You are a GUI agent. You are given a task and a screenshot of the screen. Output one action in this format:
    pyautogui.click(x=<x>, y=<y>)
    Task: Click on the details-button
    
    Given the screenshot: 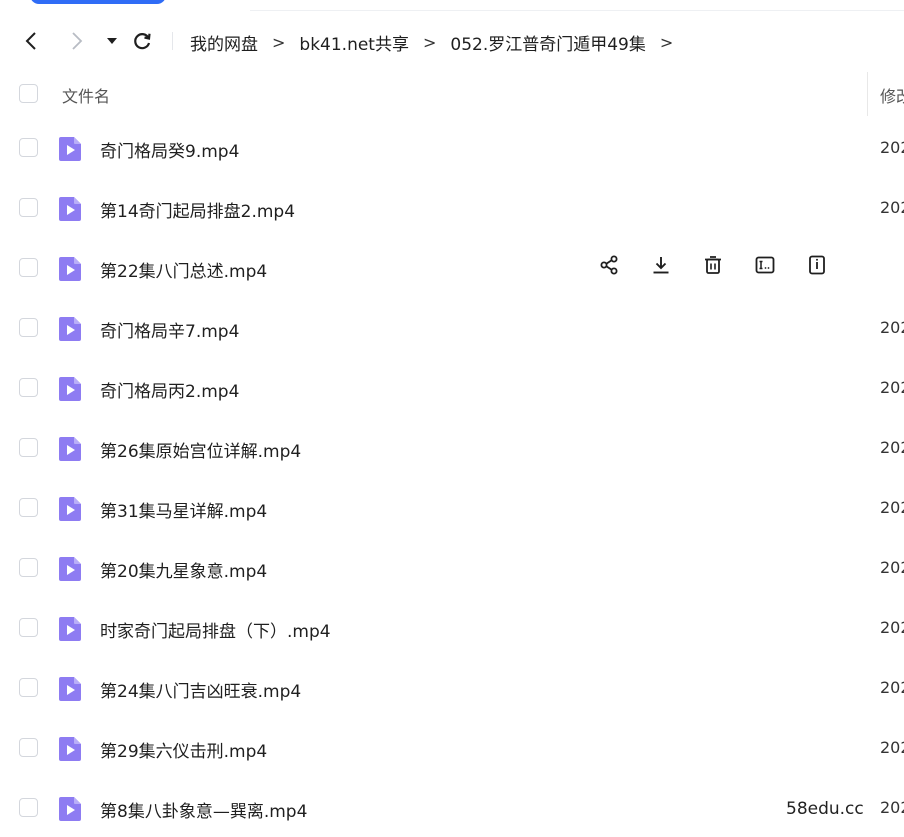 What is the action you would take?
    pyautogui.click(x=817, y=267)
    